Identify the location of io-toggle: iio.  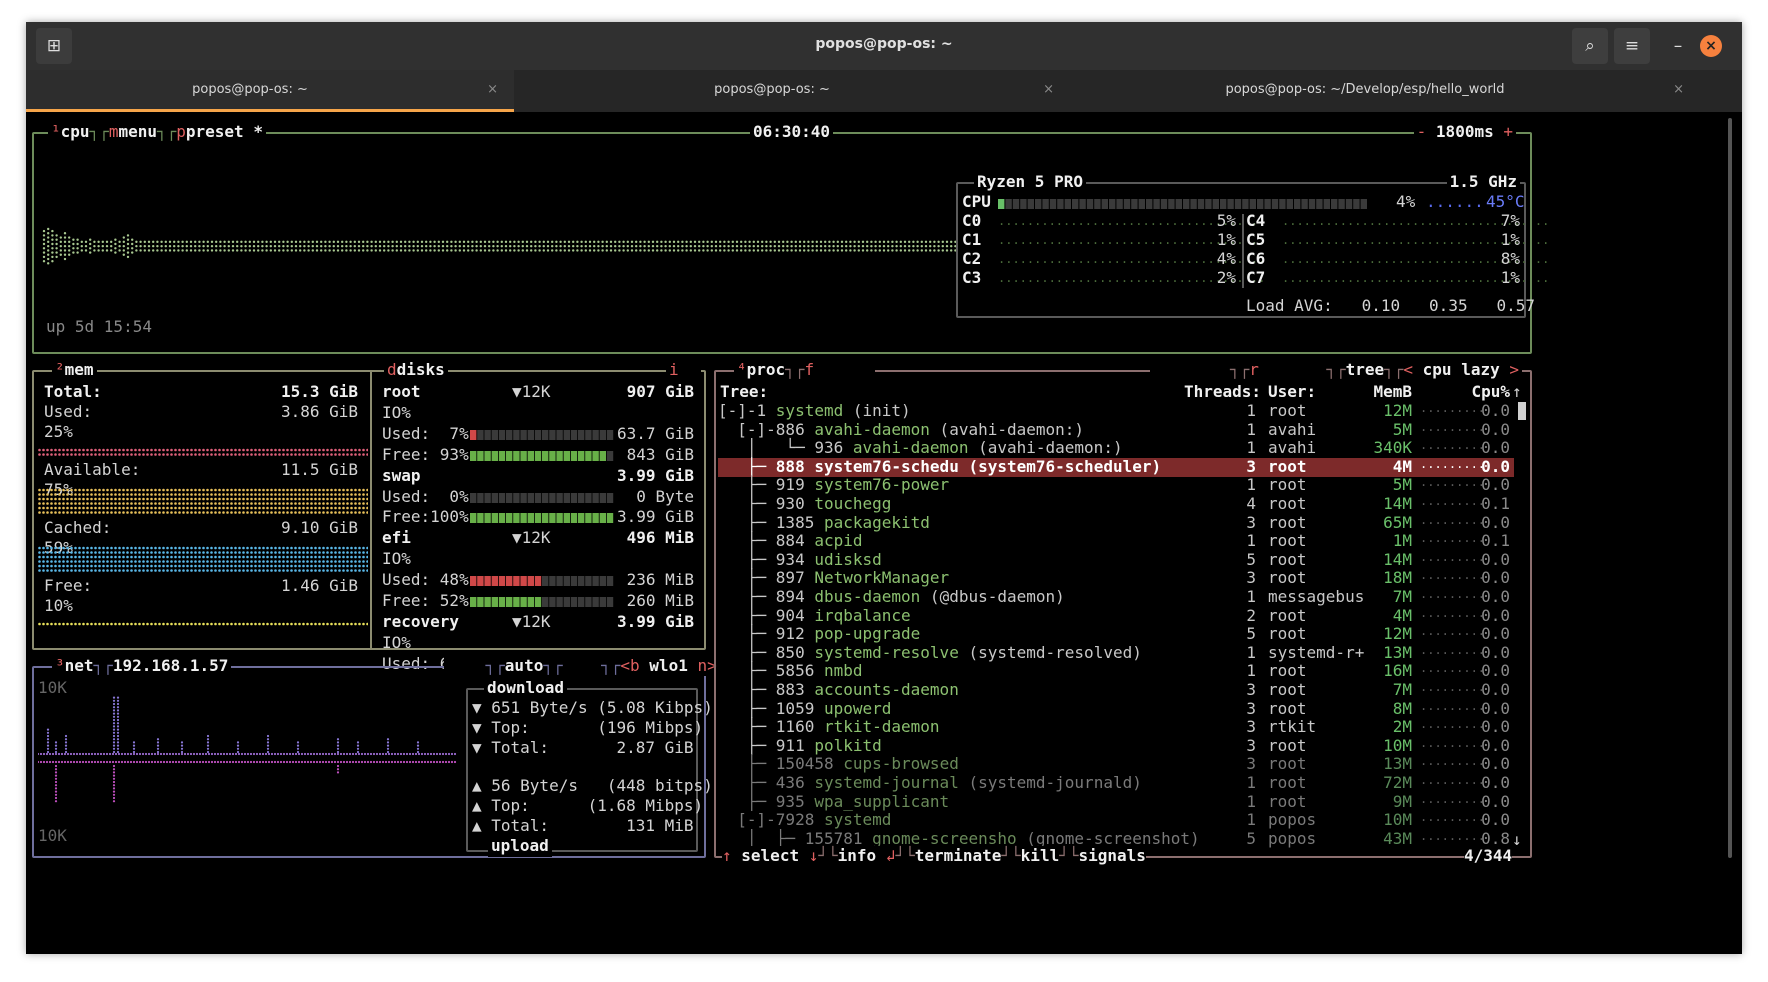
(683, 370).